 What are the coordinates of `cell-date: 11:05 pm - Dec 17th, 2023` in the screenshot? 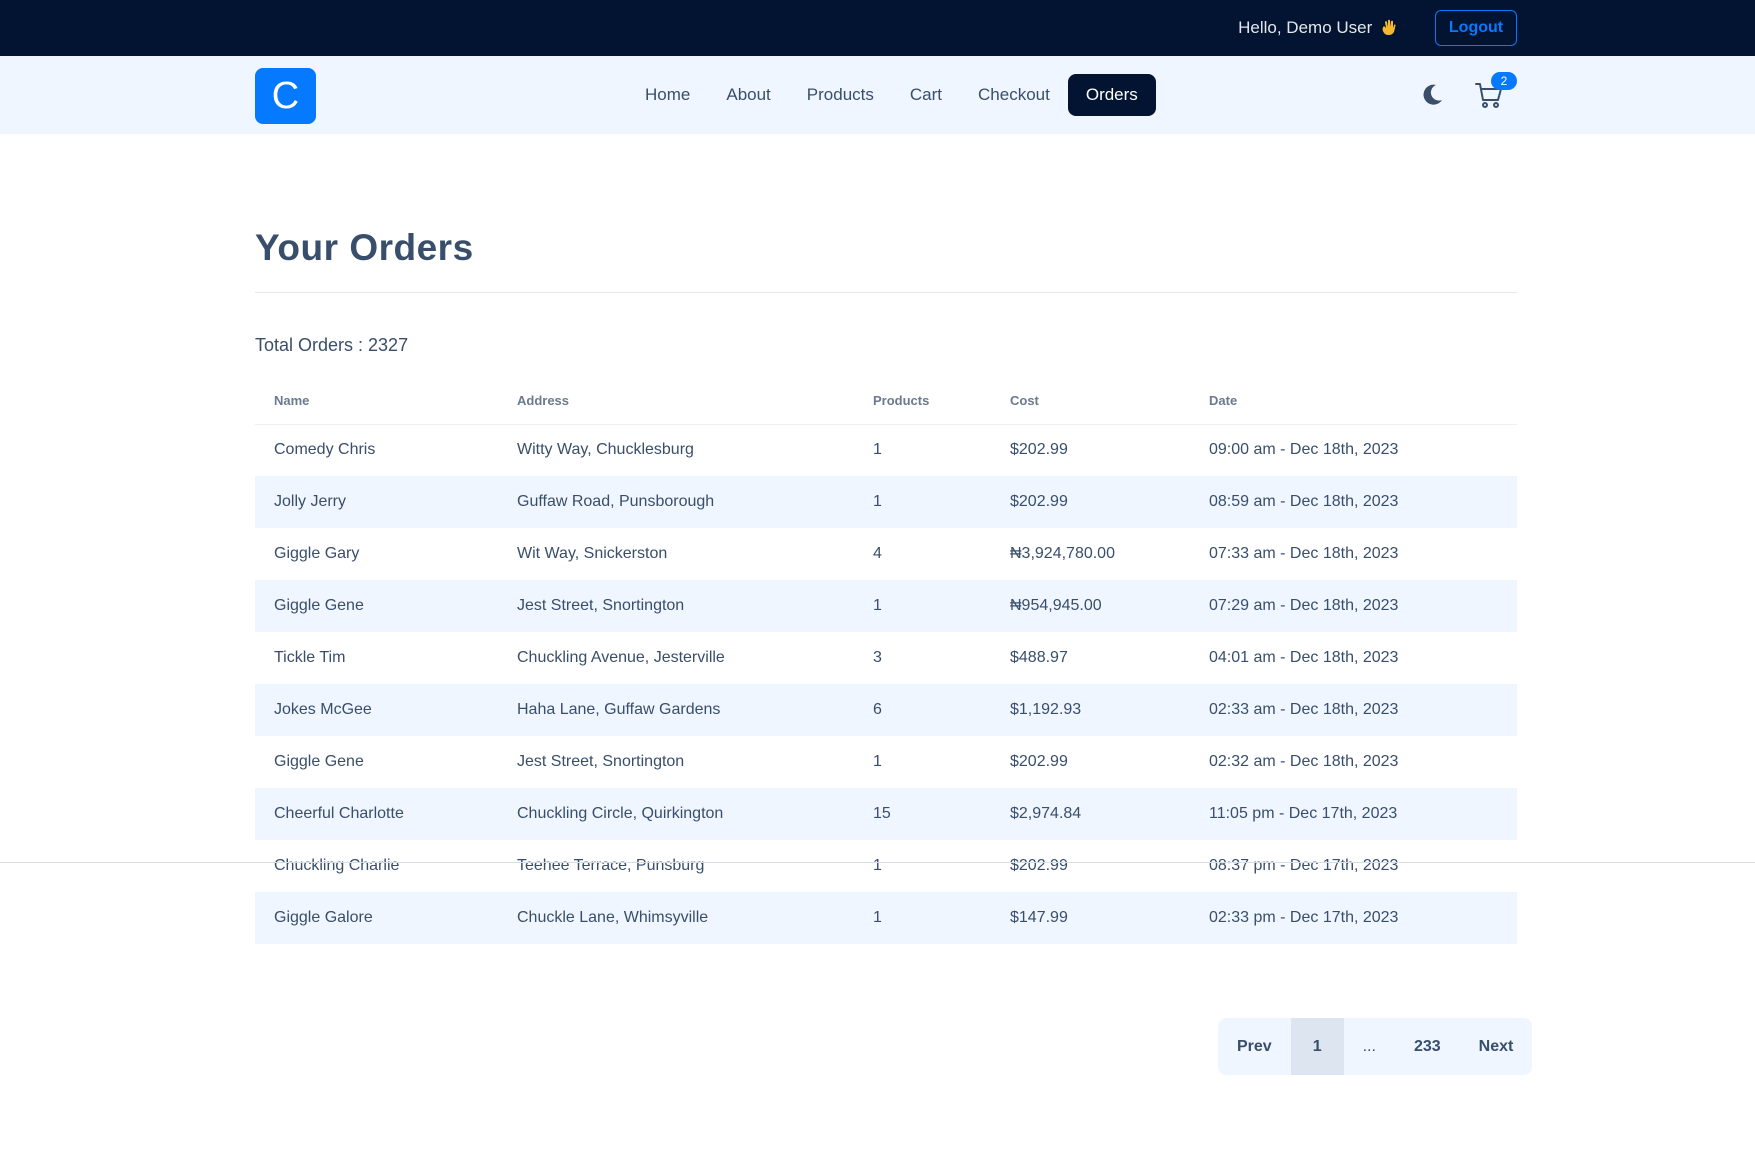 It's located at (1303, 813).